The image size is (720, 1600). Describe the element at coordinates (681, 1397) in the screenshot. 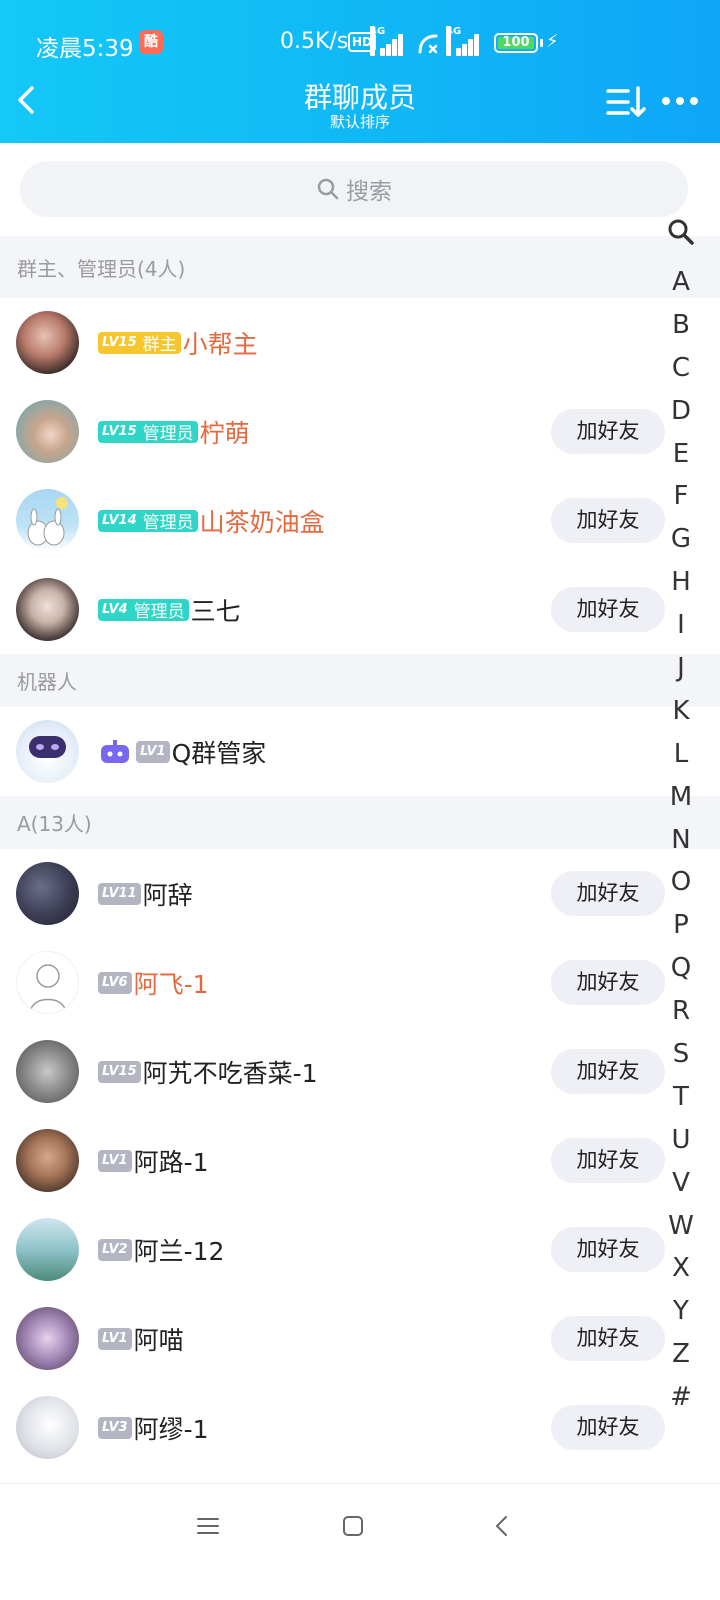

I see `index-letter: #` at that location.